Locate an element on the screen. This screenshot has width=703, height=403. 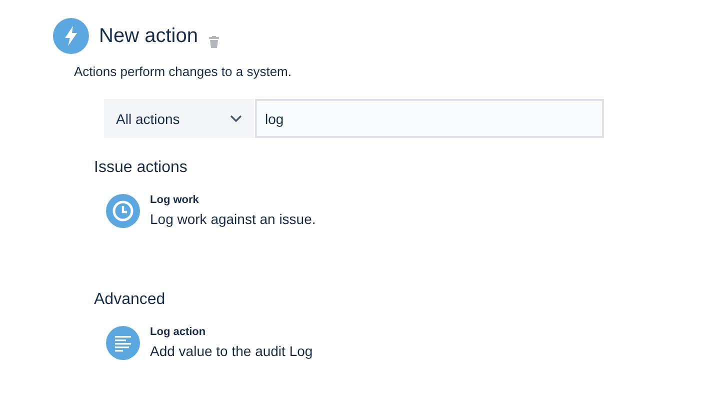
action-description: Log work against an issue. is located at coordinates (233, 219).